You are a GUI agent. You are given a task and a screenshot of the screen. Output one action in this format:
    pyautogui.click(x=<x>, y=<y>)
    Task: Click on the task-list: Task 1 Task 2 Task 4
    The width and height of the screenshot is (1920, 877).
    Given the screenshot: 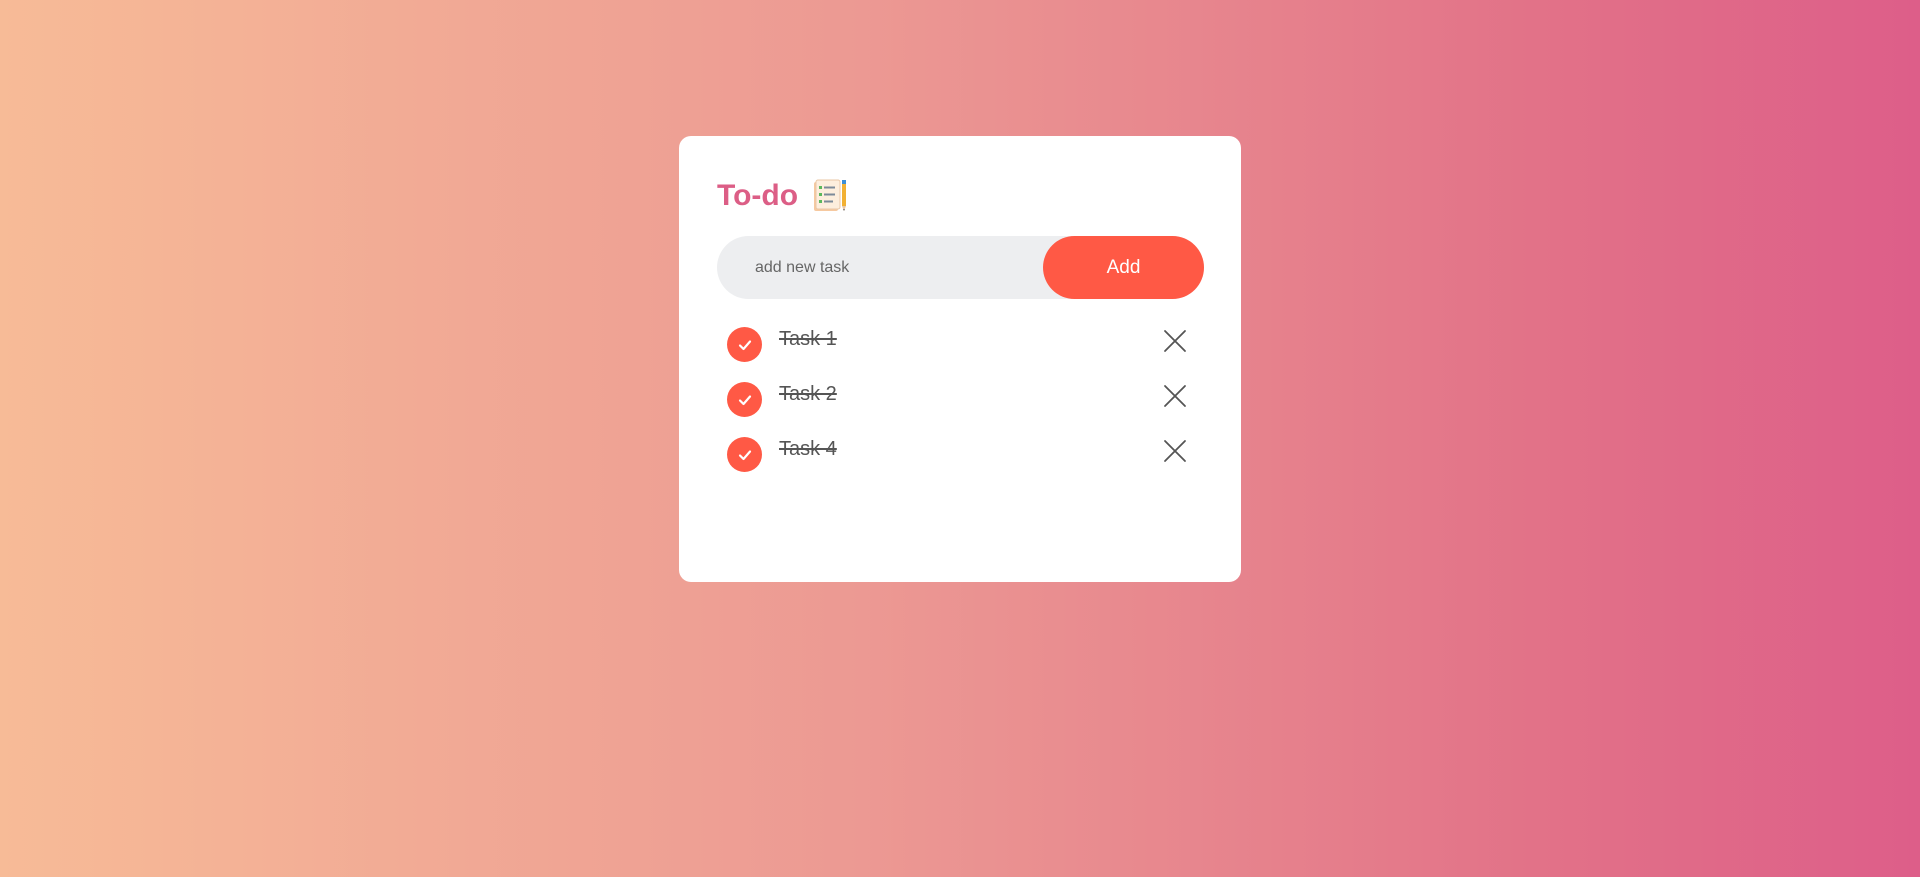 What is the action you would take?
    pyautogui.click(x=960, y=409)
    